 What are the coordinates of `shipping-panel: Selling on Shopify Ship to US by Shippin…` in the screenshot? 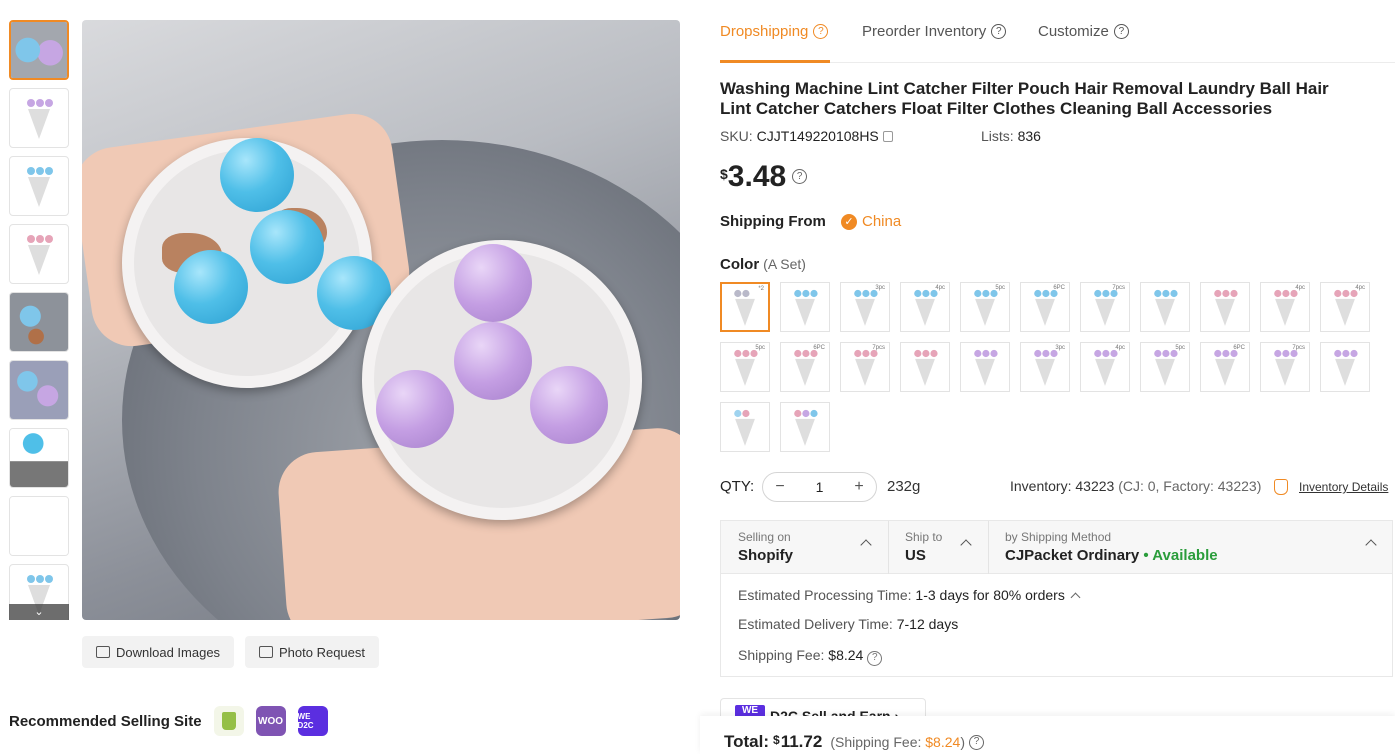 It's located at (1056, 598).